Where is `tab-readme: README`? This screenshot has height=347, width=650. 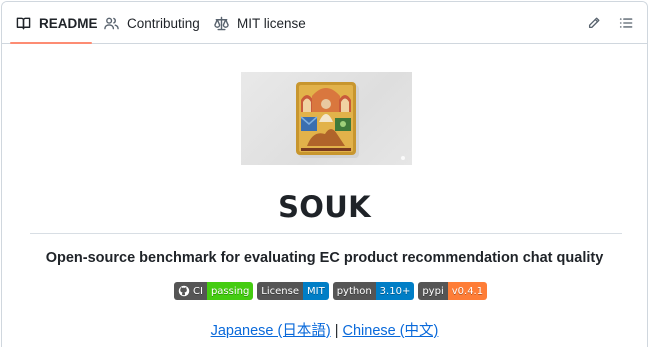 tab-readme: README is located at coordinates (57, 23).